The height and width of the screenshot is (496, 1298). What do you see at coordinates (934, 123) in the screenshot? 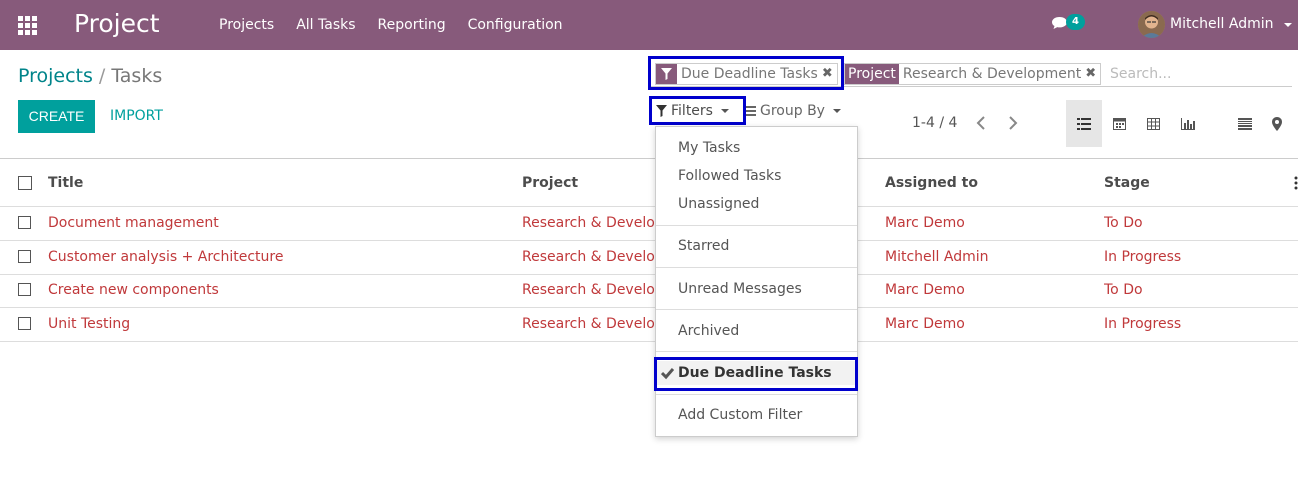
I see `pager-value: 1-4 / 4` at bounding box center [934, 123].